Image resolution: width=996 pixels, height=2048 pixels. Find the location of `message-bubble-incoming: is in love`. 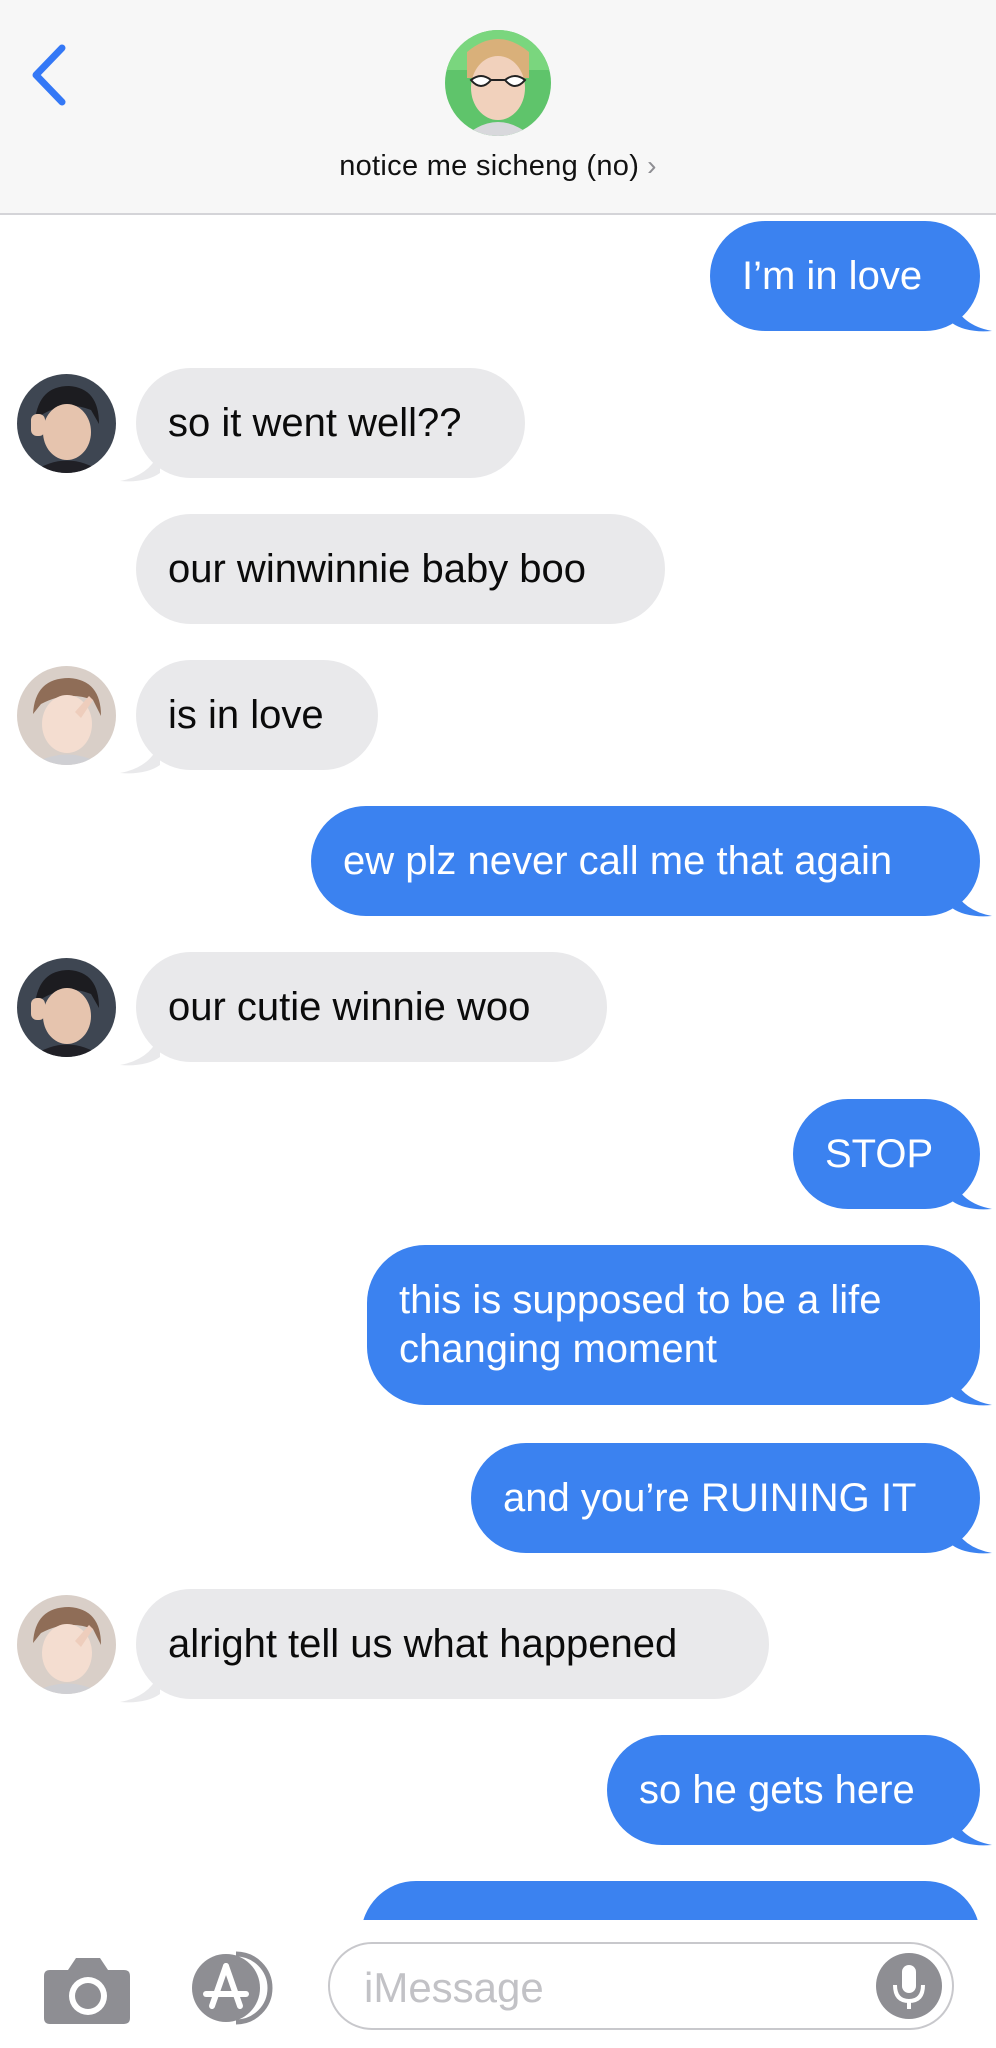

message-bubble-incoming: is in love is located at coordinates (257, 715).